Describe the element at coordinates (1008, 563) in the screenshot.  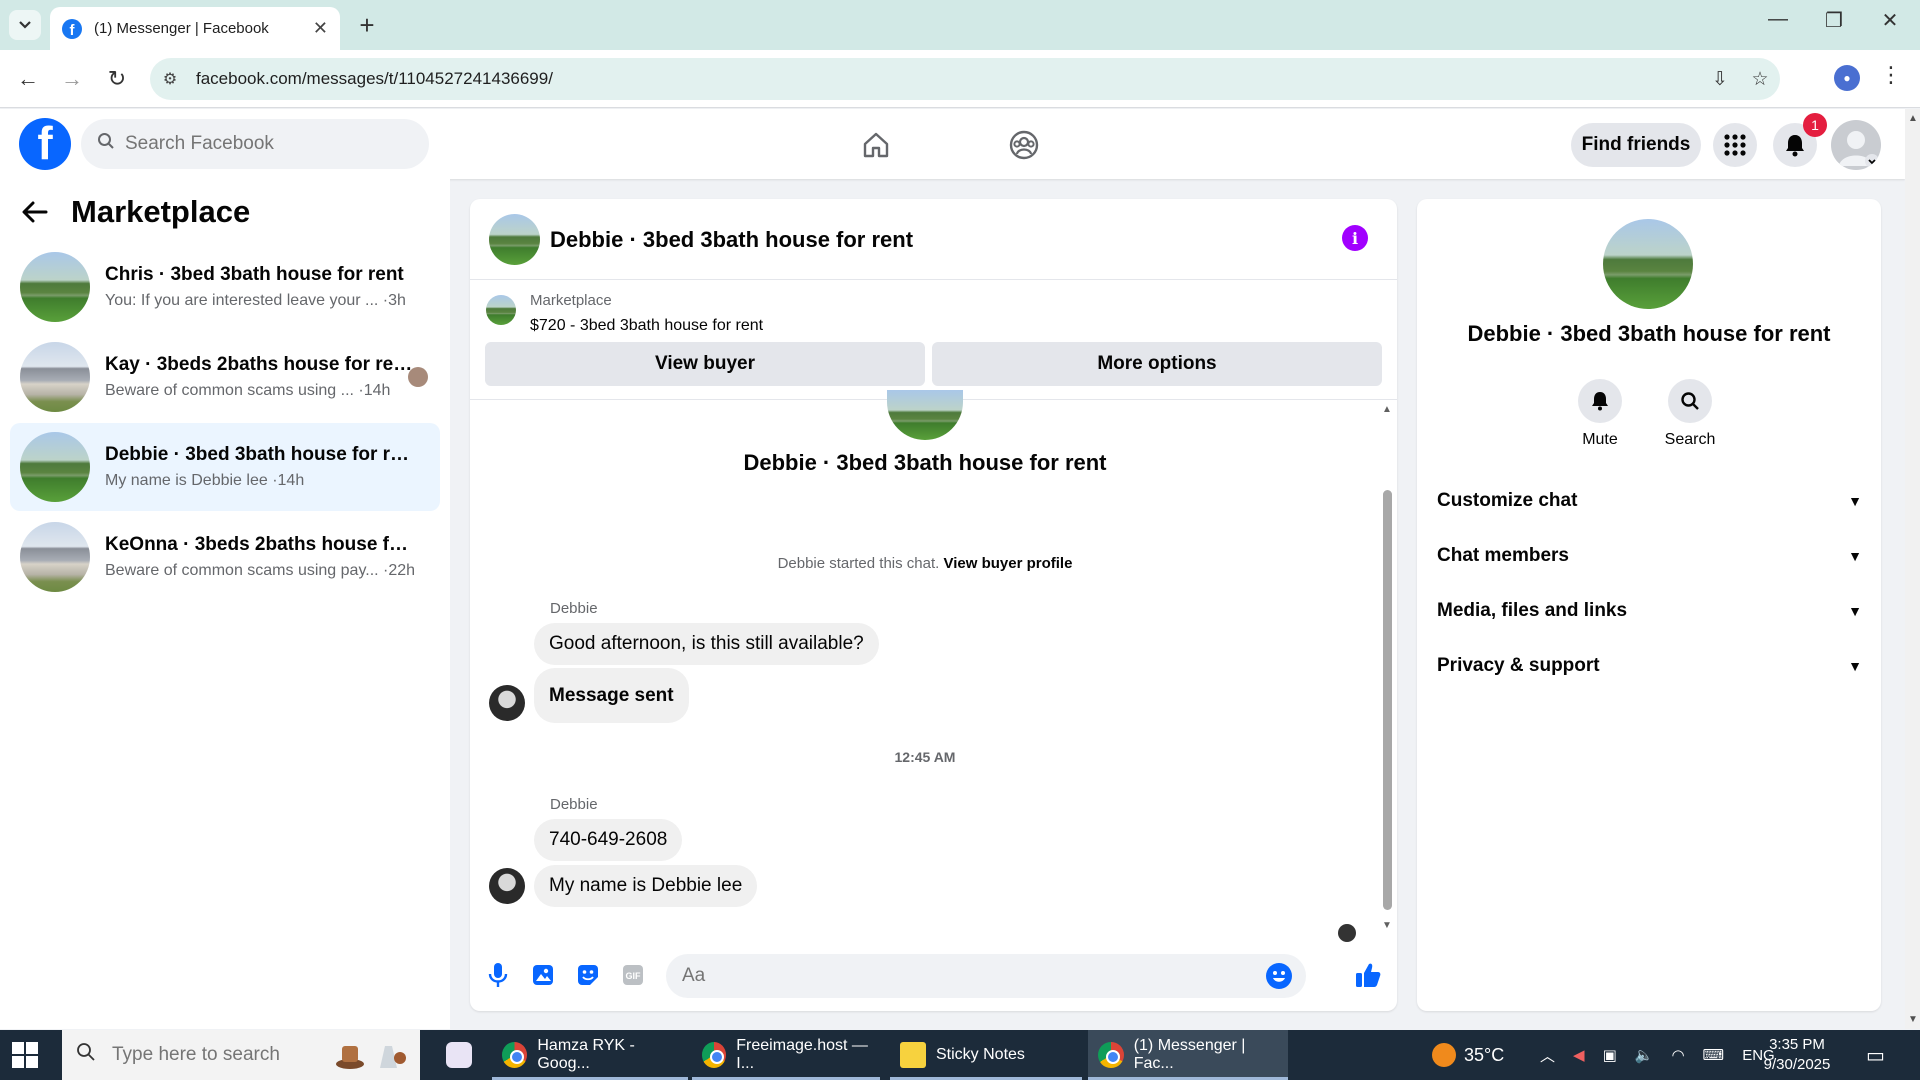
I see `view-buyer-profile-link: View buyer profile` at that location.